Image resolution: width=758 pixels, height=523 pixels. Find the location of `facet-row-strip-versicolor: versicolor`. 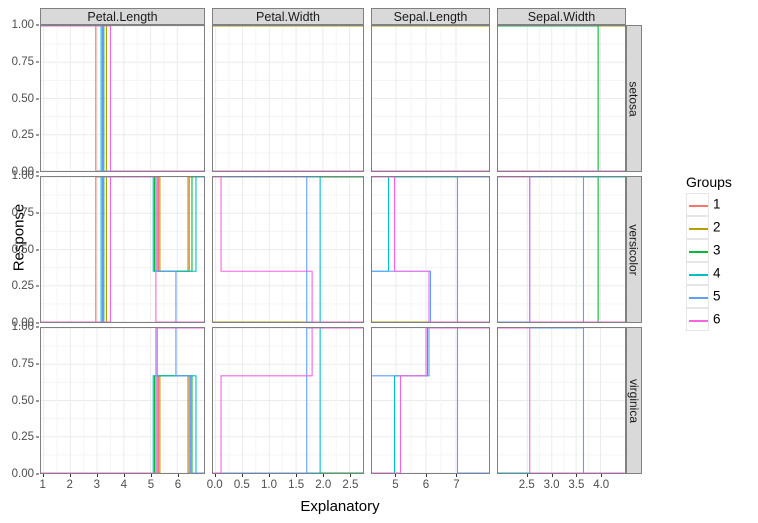

facet-row-strip-versicolor: versicolor is located at coordinates (634, 249).